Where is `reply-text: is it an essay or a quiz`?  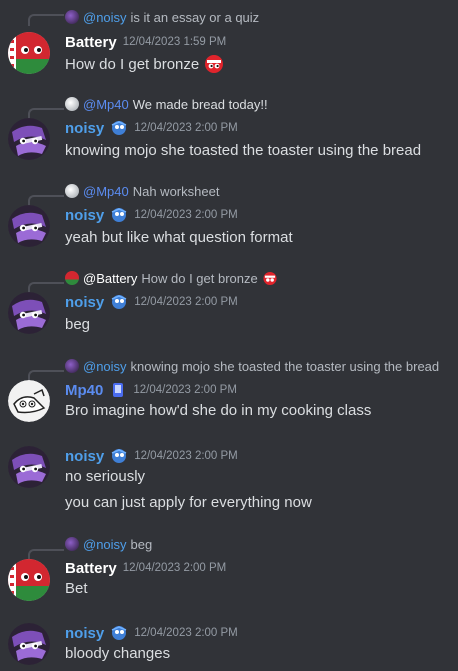 reply-text: is it an essay or a quiz is located at coordinates (195, 17).